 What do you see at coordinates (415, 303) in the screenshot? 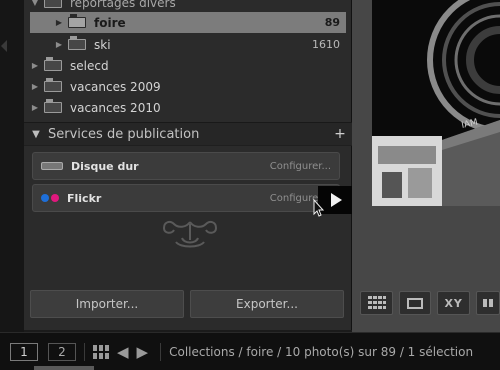
I see `loupe-view-icon` at bounding box center [415, 303].